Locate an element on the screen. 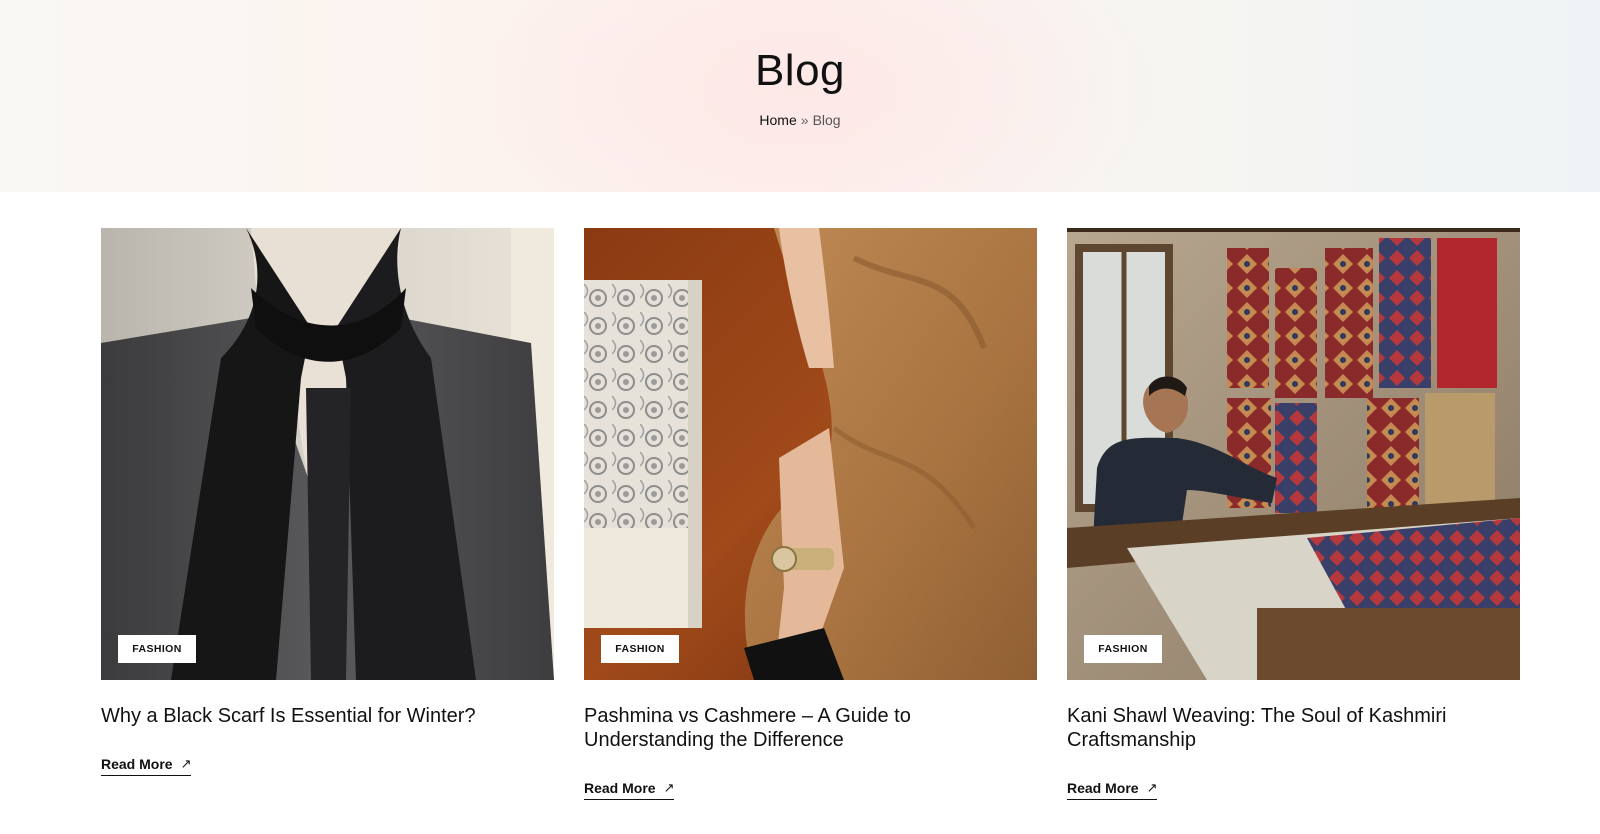 The image size is (1600, 834). breadcrumb: Home» Blog is located at coordinates (800, 120).